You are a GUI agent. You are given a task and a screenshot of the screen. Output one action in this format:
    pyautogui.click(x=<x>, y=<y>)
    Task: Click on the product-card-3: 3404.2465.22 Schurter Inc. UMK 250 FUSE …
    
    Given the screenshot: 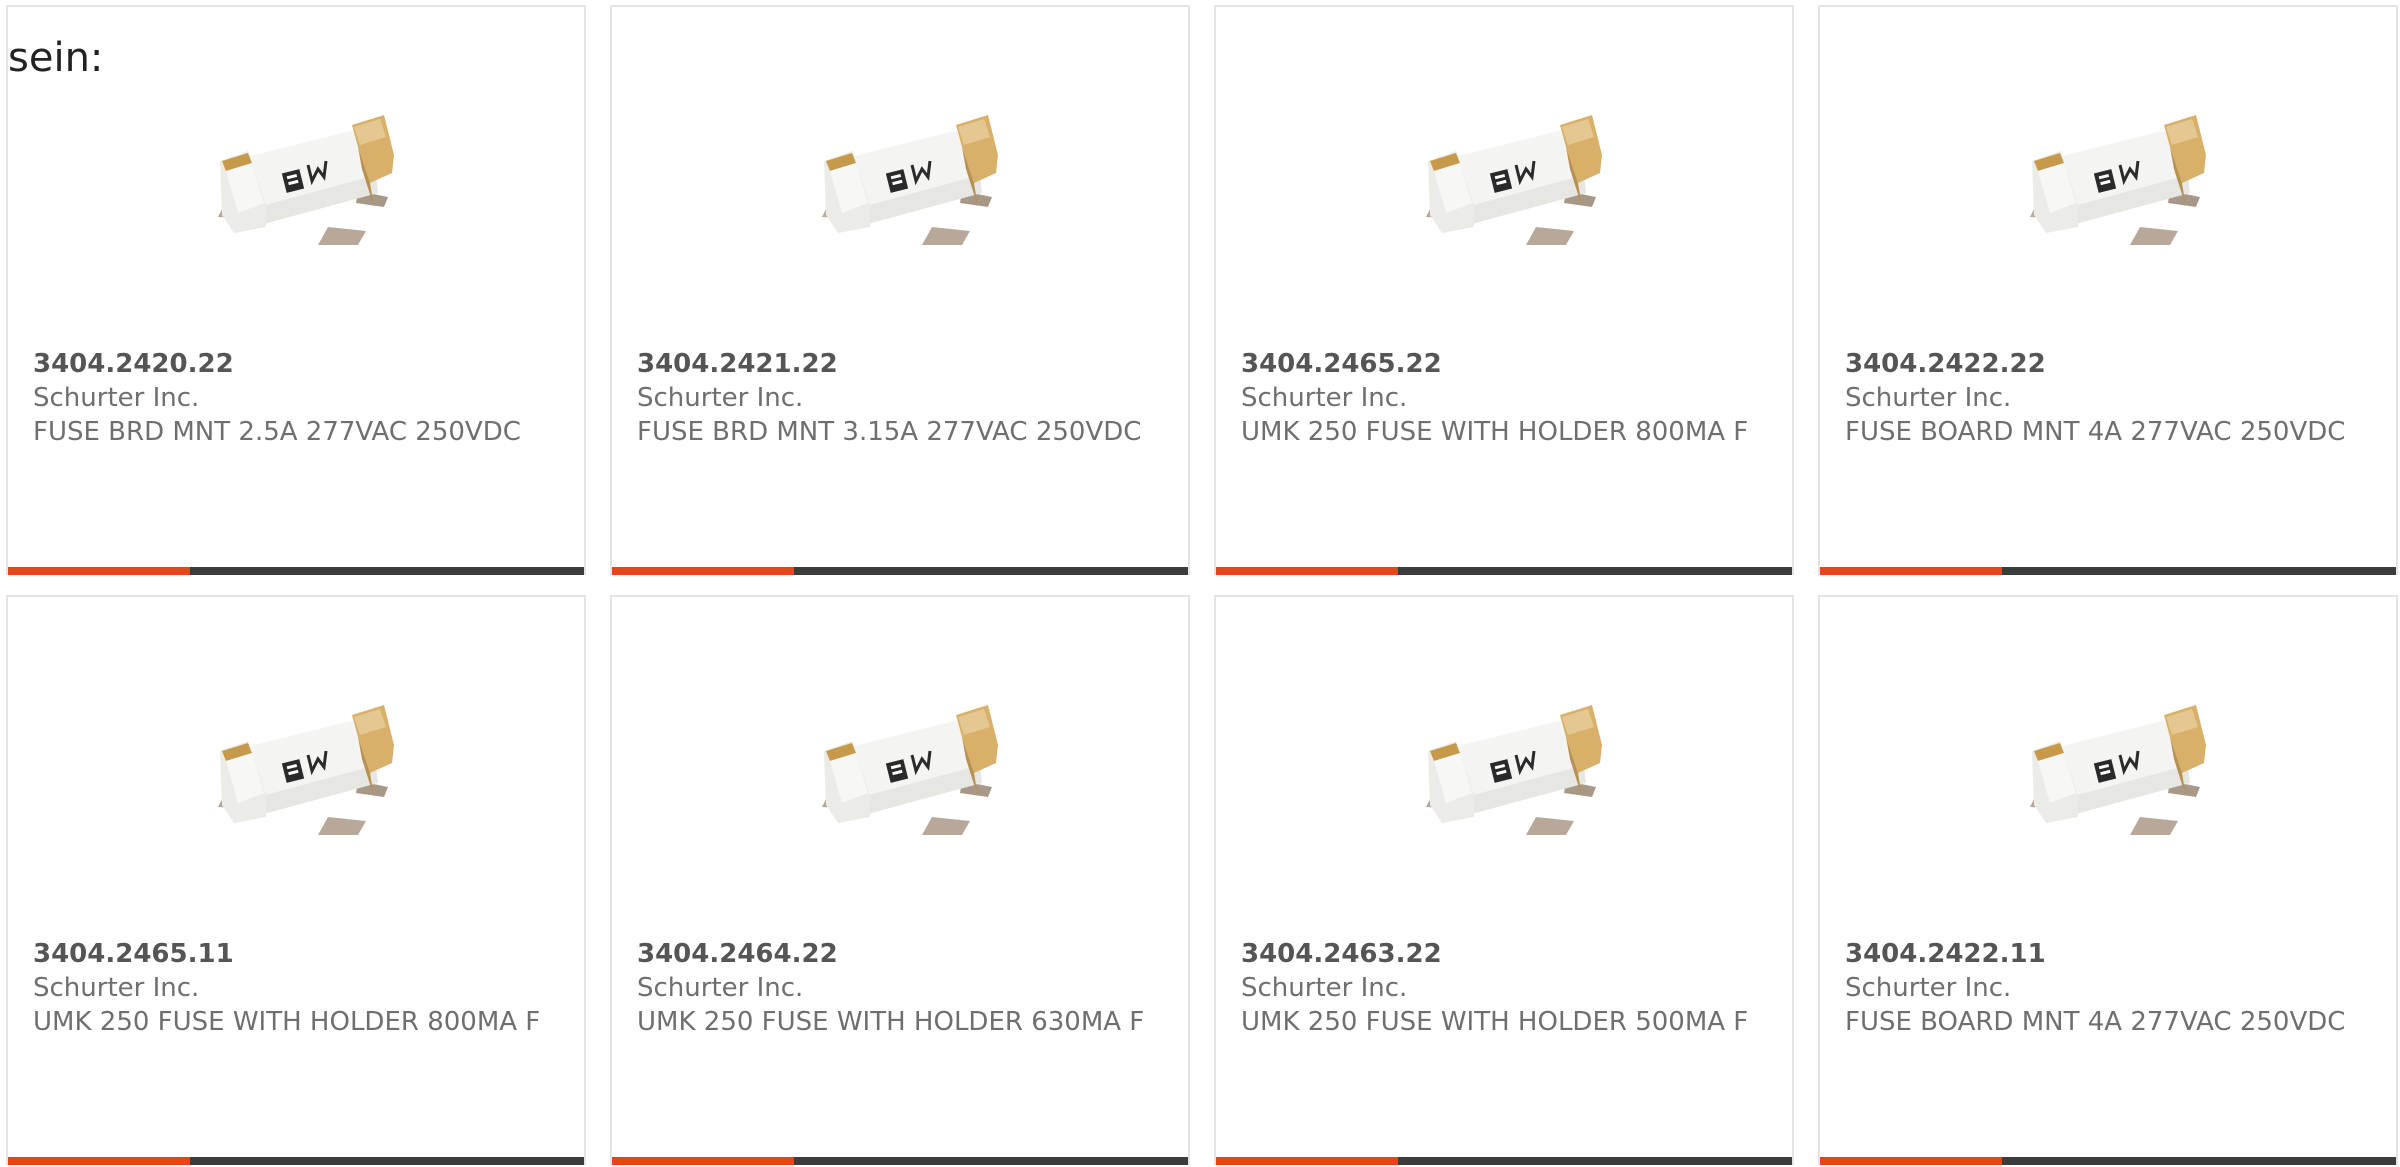 What is the action you would take?
    pyautogui.click(x=1504, y=290)
    